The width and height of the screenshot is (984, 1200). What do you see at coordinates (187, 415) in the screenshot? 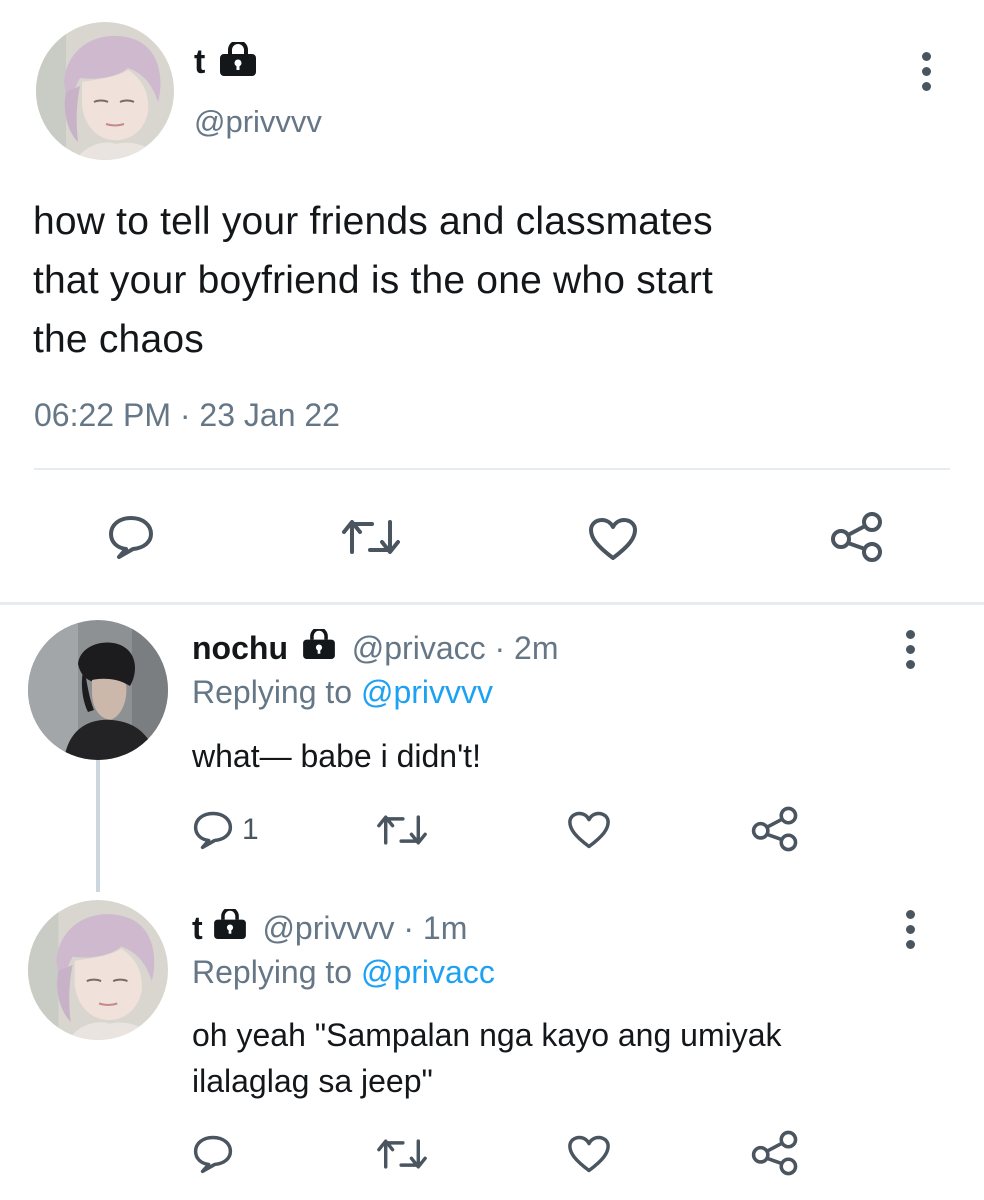
I see `timestamp: 06:22 PM · 23 Jan 22` at bounding box center [187, 415].